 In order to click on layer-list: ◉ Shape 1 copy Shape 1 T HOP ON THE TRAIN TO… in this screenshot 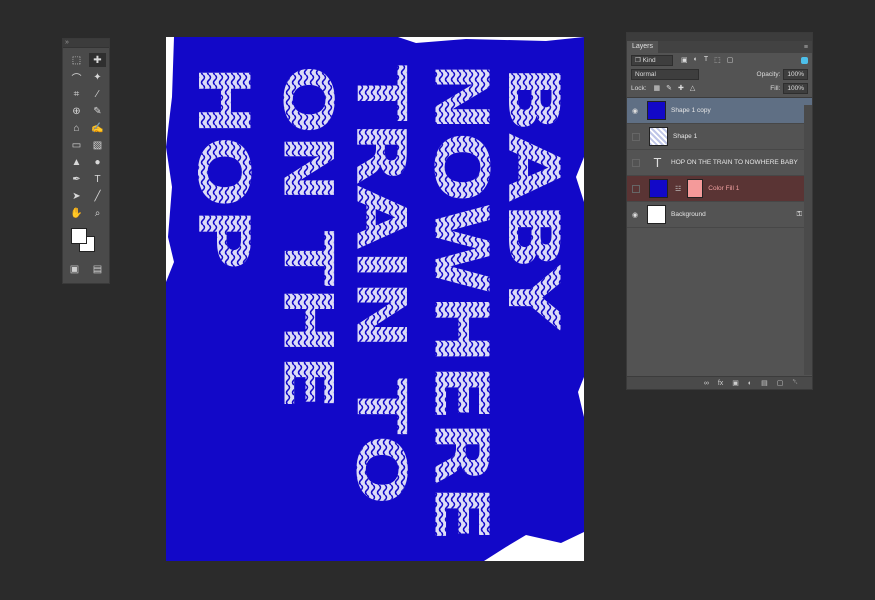, I will do `click(719, 162)`.